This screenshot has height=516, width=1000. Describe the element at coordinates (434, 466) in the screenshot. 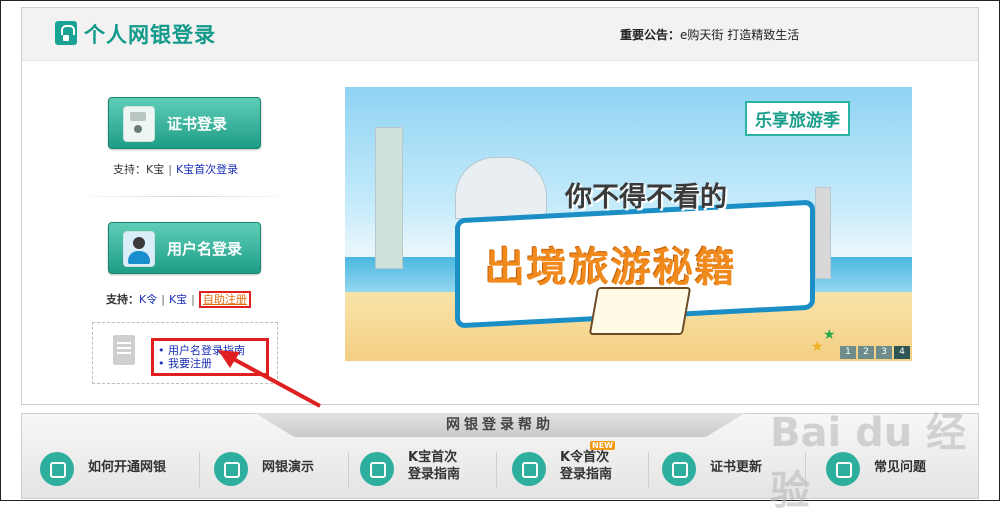

I see `help-label: K宝首次登录指南` at that location.